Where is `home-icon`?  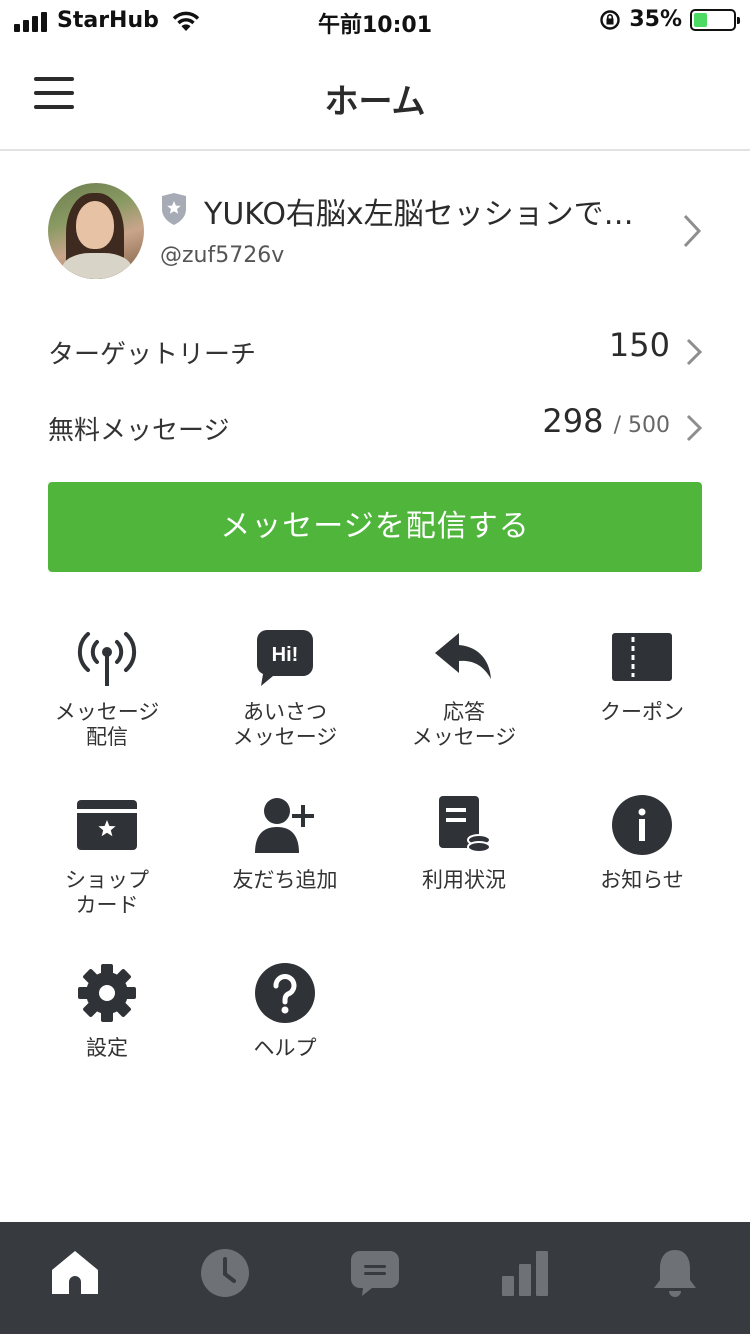 home-icon is located at coordinates (75, 1272).